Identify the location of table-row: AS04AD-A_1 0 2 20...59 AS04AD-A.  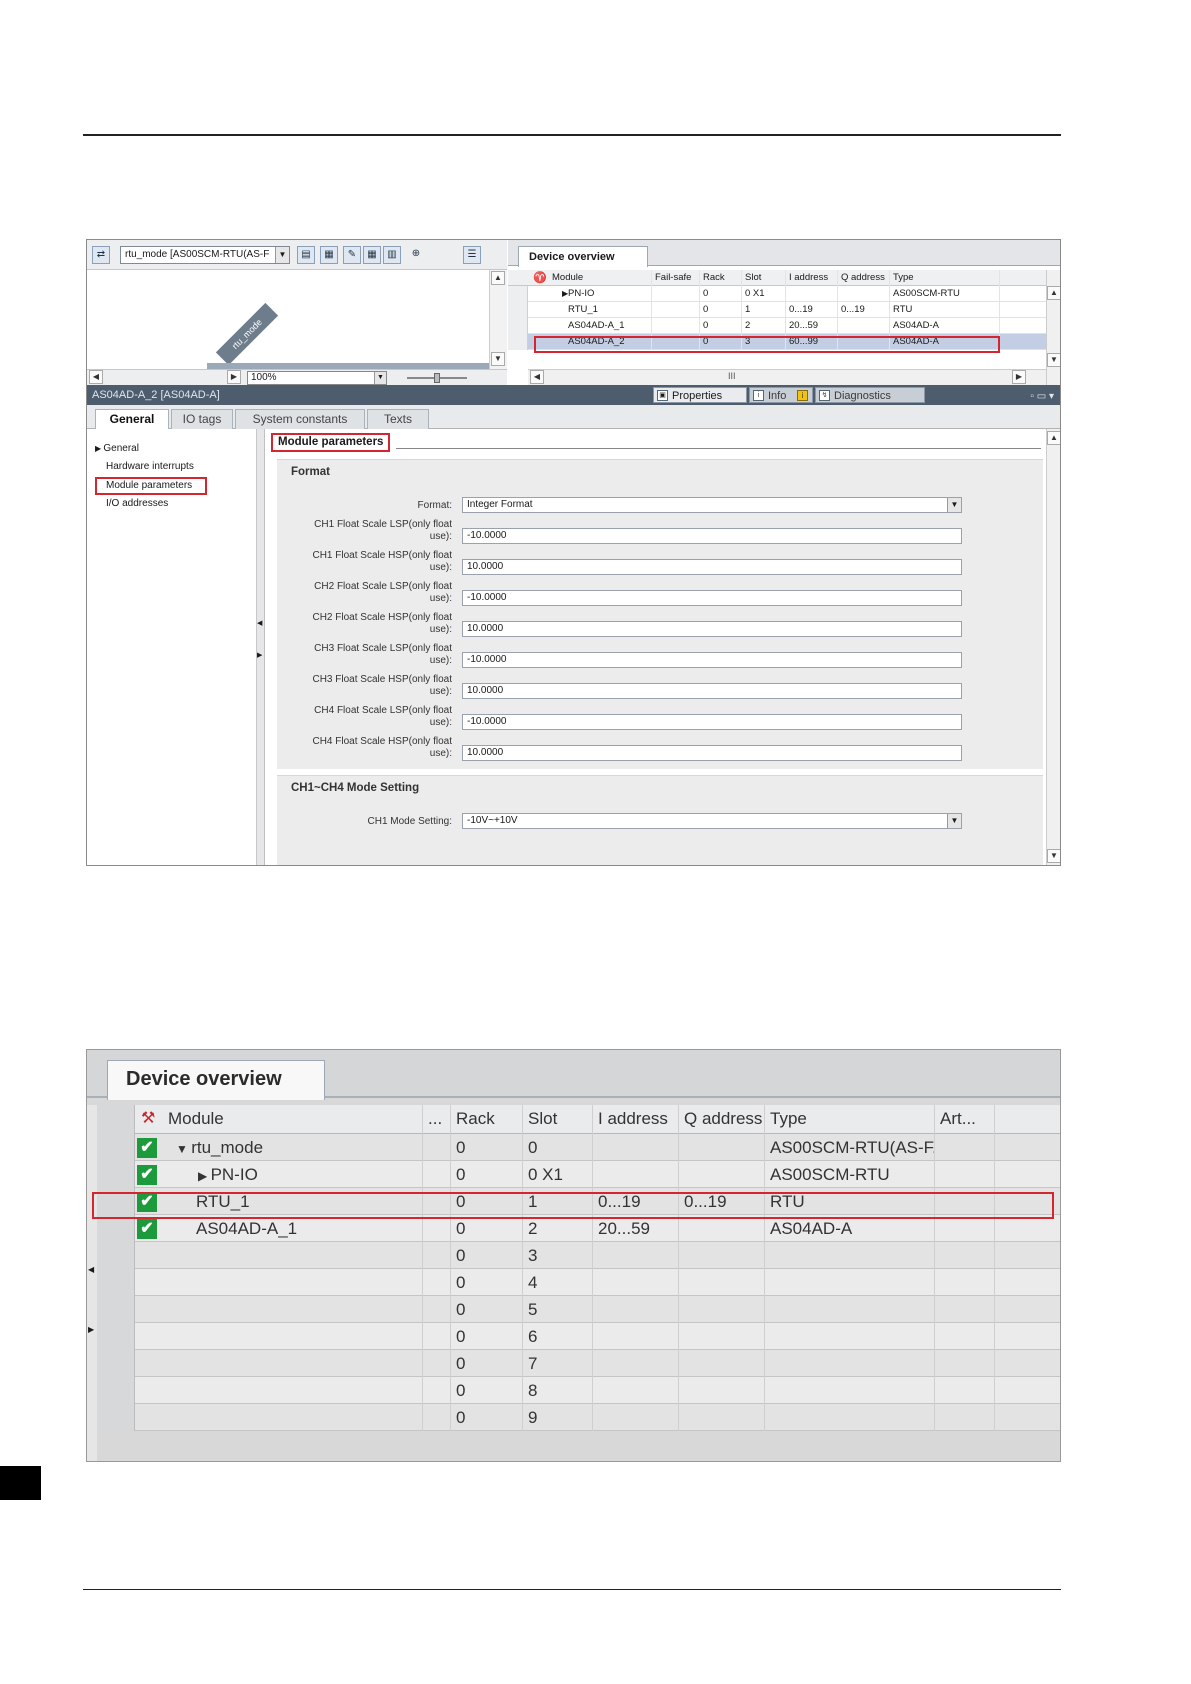
(777, 326).